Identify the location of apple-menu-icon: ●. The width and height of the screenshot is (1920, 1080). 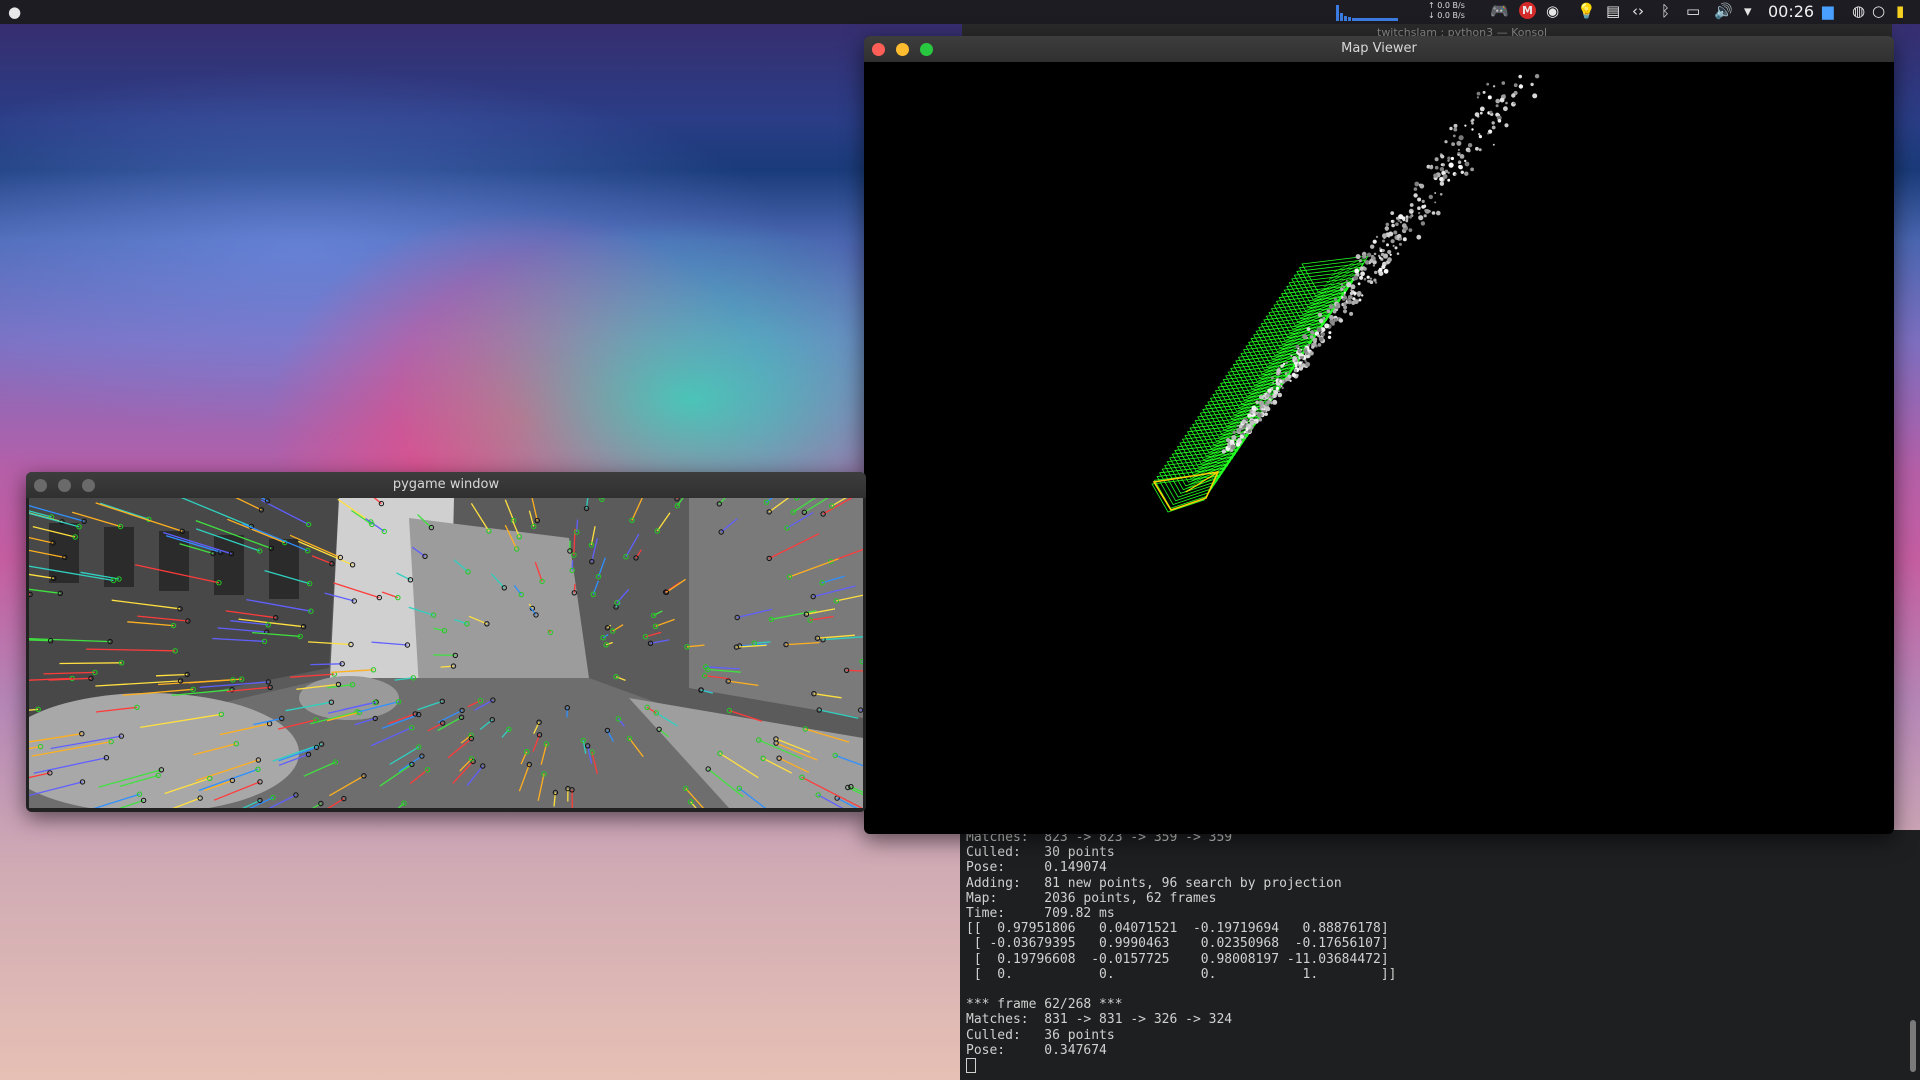
(14, 12).